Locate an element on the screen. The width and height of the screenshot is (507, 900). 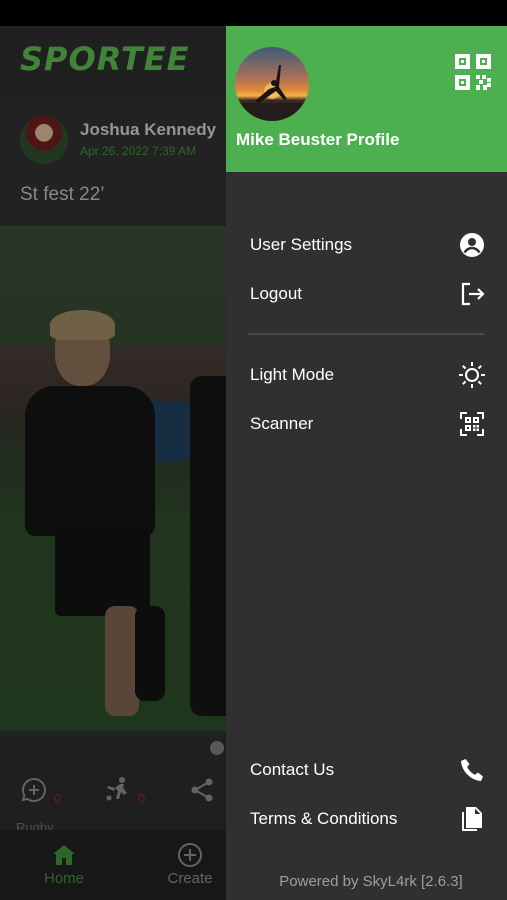
documents-icon is located at coordinates (472, 819).